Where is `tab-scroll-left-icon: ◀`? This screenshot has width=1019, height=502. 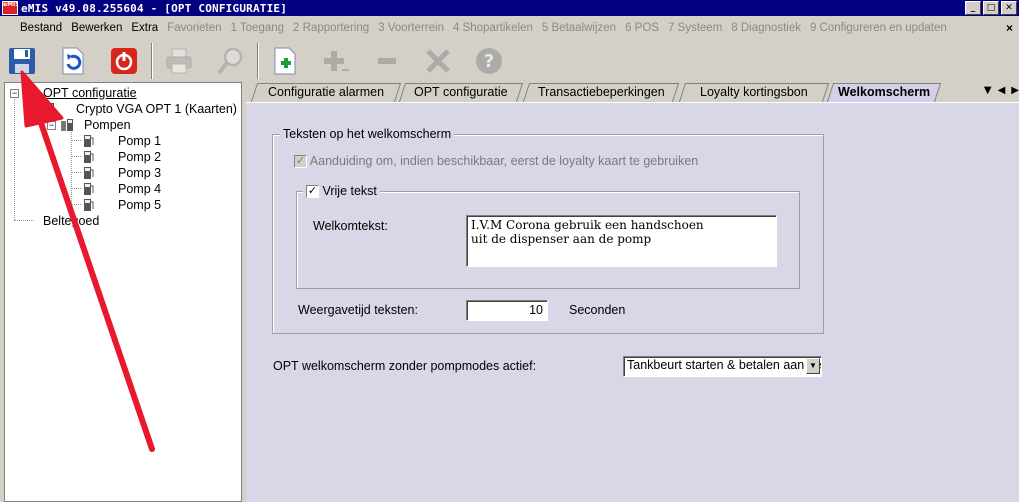
tab-scroll-left-icon: ◀ is located at coordinates (1002, 90).